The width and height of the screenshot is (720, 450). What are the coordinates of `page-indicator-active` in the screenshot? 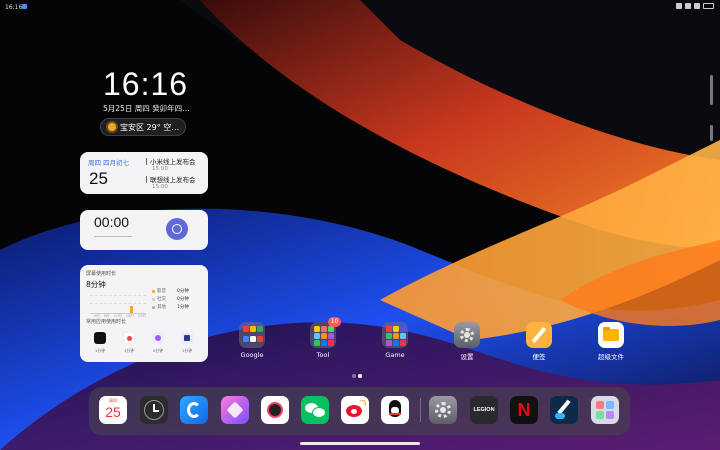 It's located at (360, 376).